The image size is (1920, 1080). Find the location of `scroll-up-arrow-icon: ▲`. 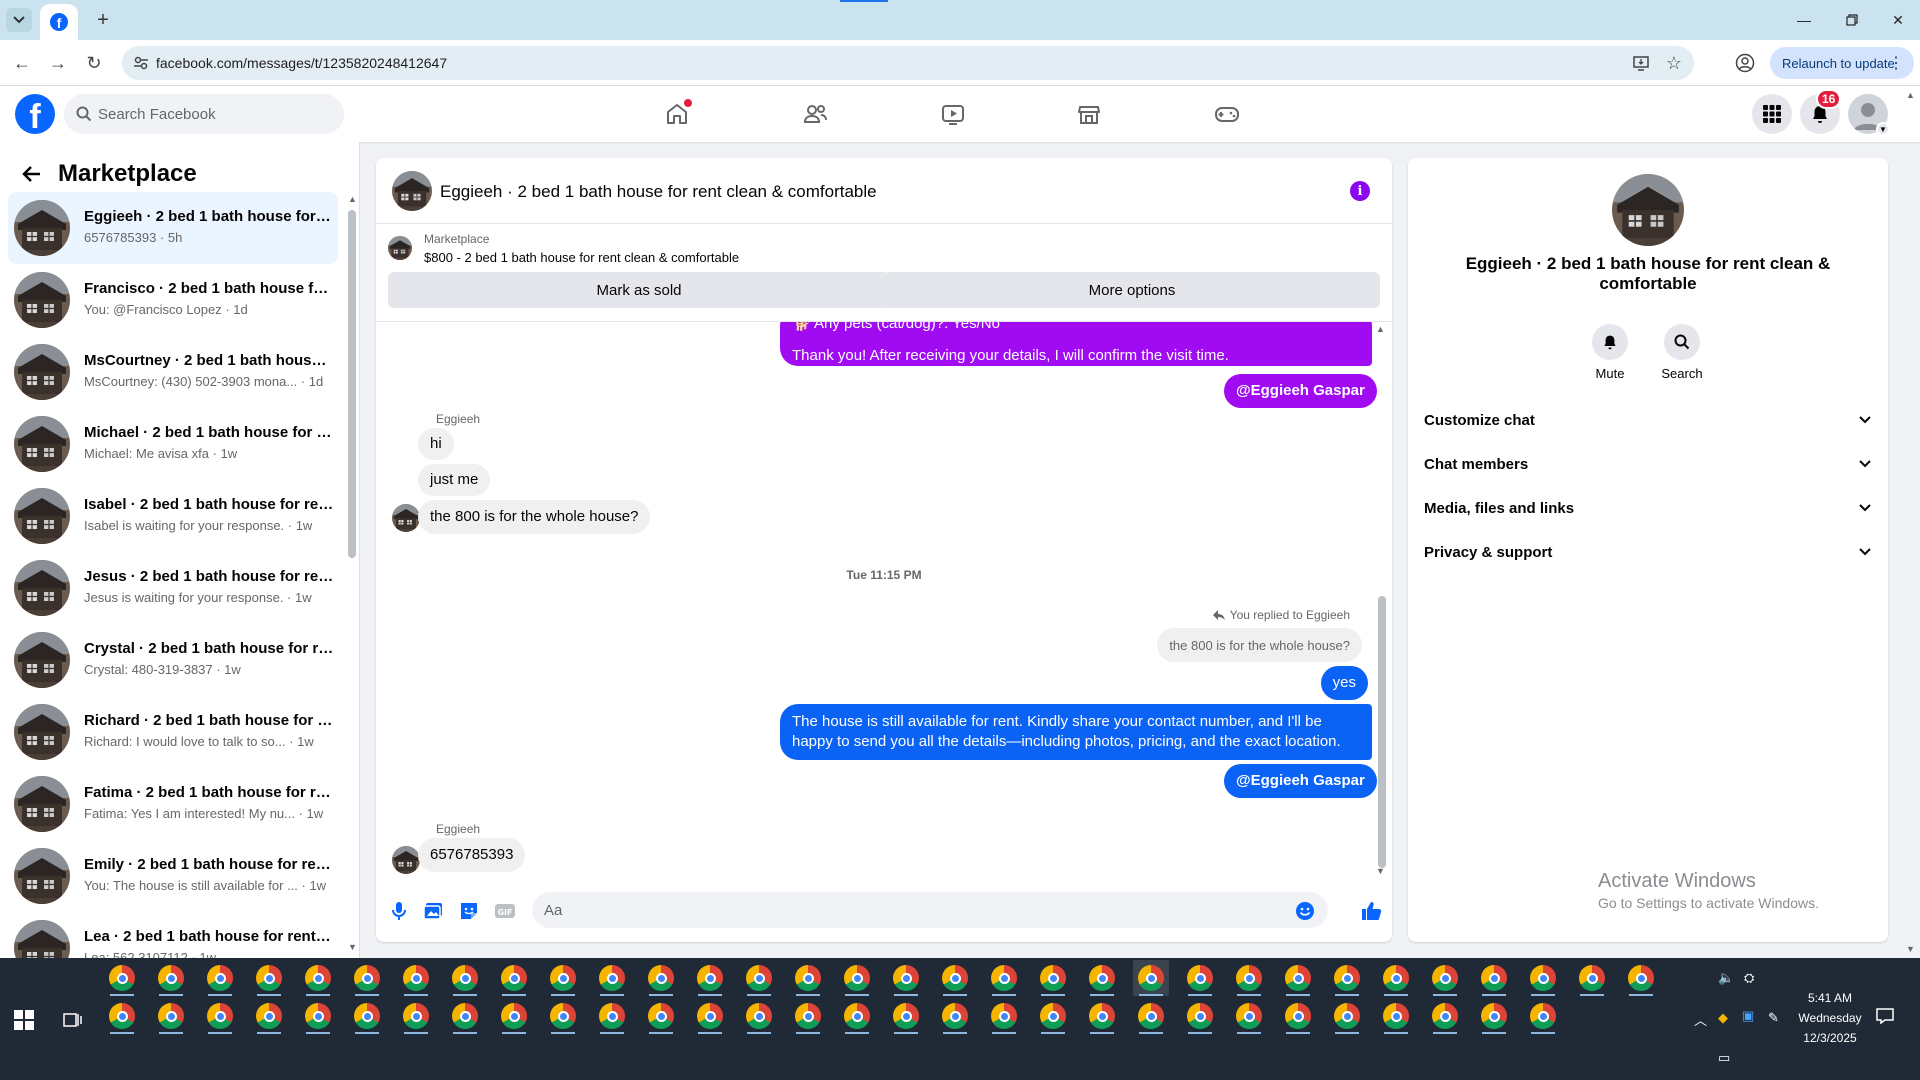

scroll-up-arrow-icon: ▲ is located at coordinates (352, 199).